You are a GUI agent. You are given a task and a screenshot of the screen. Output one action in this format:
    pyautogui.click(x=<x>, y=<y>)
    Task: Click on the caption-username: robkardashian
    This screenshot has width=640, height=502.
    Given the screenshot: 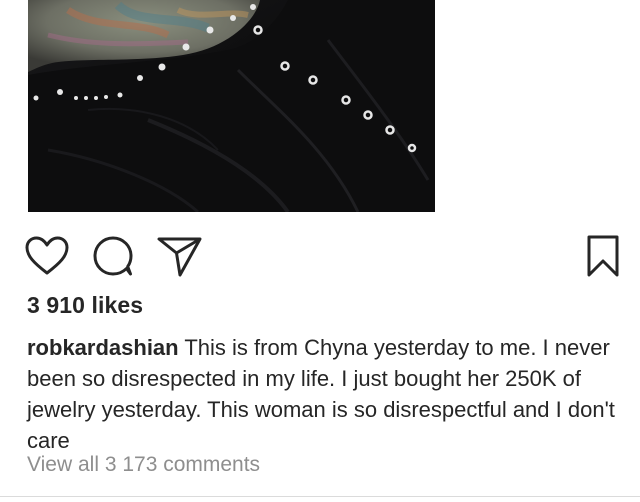 What is the action you would take?
    pyautogui.click(x=103, y=347)
    